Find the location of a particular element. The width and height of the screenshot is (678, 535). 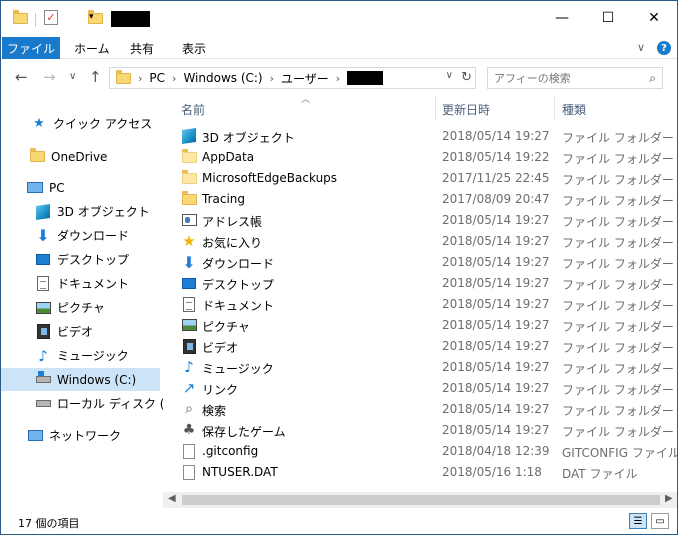

horizontal-scrollbar: ◀ ▶ is located at coordinates (420, 500).